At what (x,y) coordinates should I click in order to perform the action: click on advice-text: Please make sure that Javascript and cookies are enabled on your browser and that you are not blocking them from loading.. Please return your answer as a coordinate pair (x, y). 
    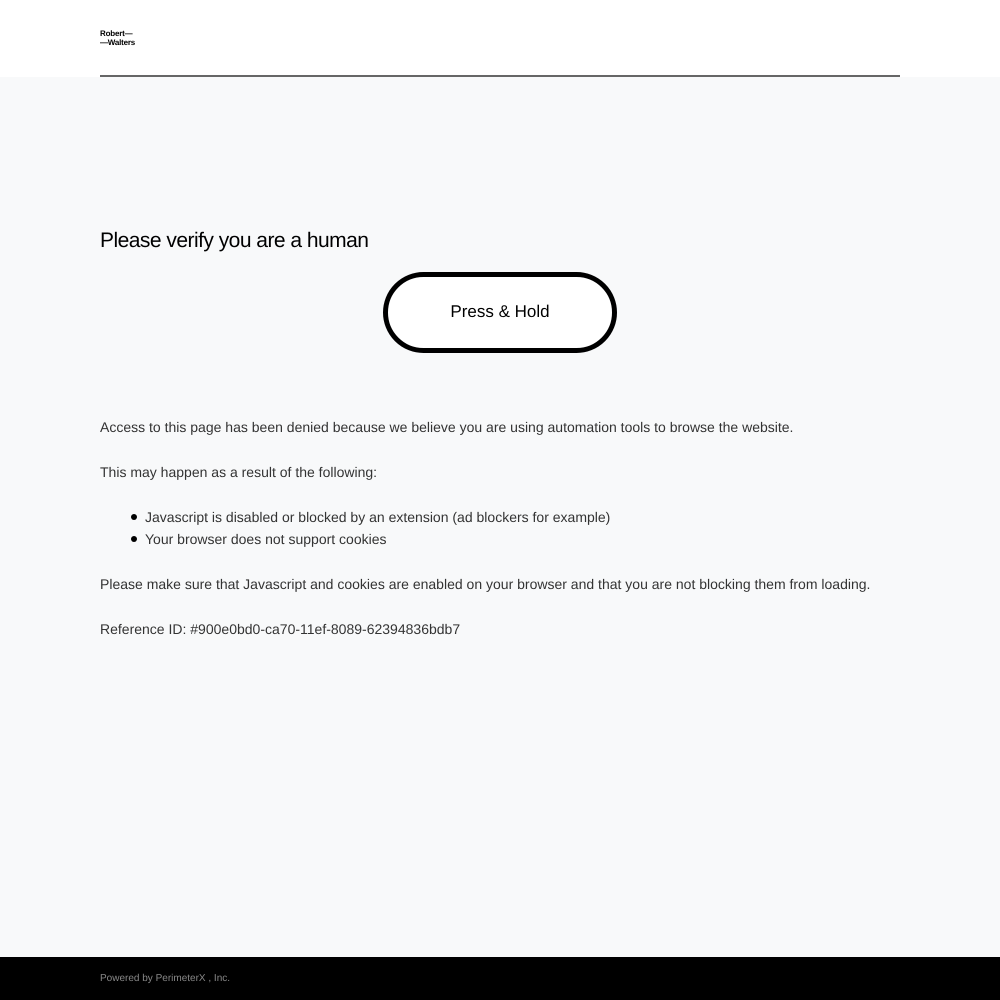
    Looking at the image, I should click on (486, 584).